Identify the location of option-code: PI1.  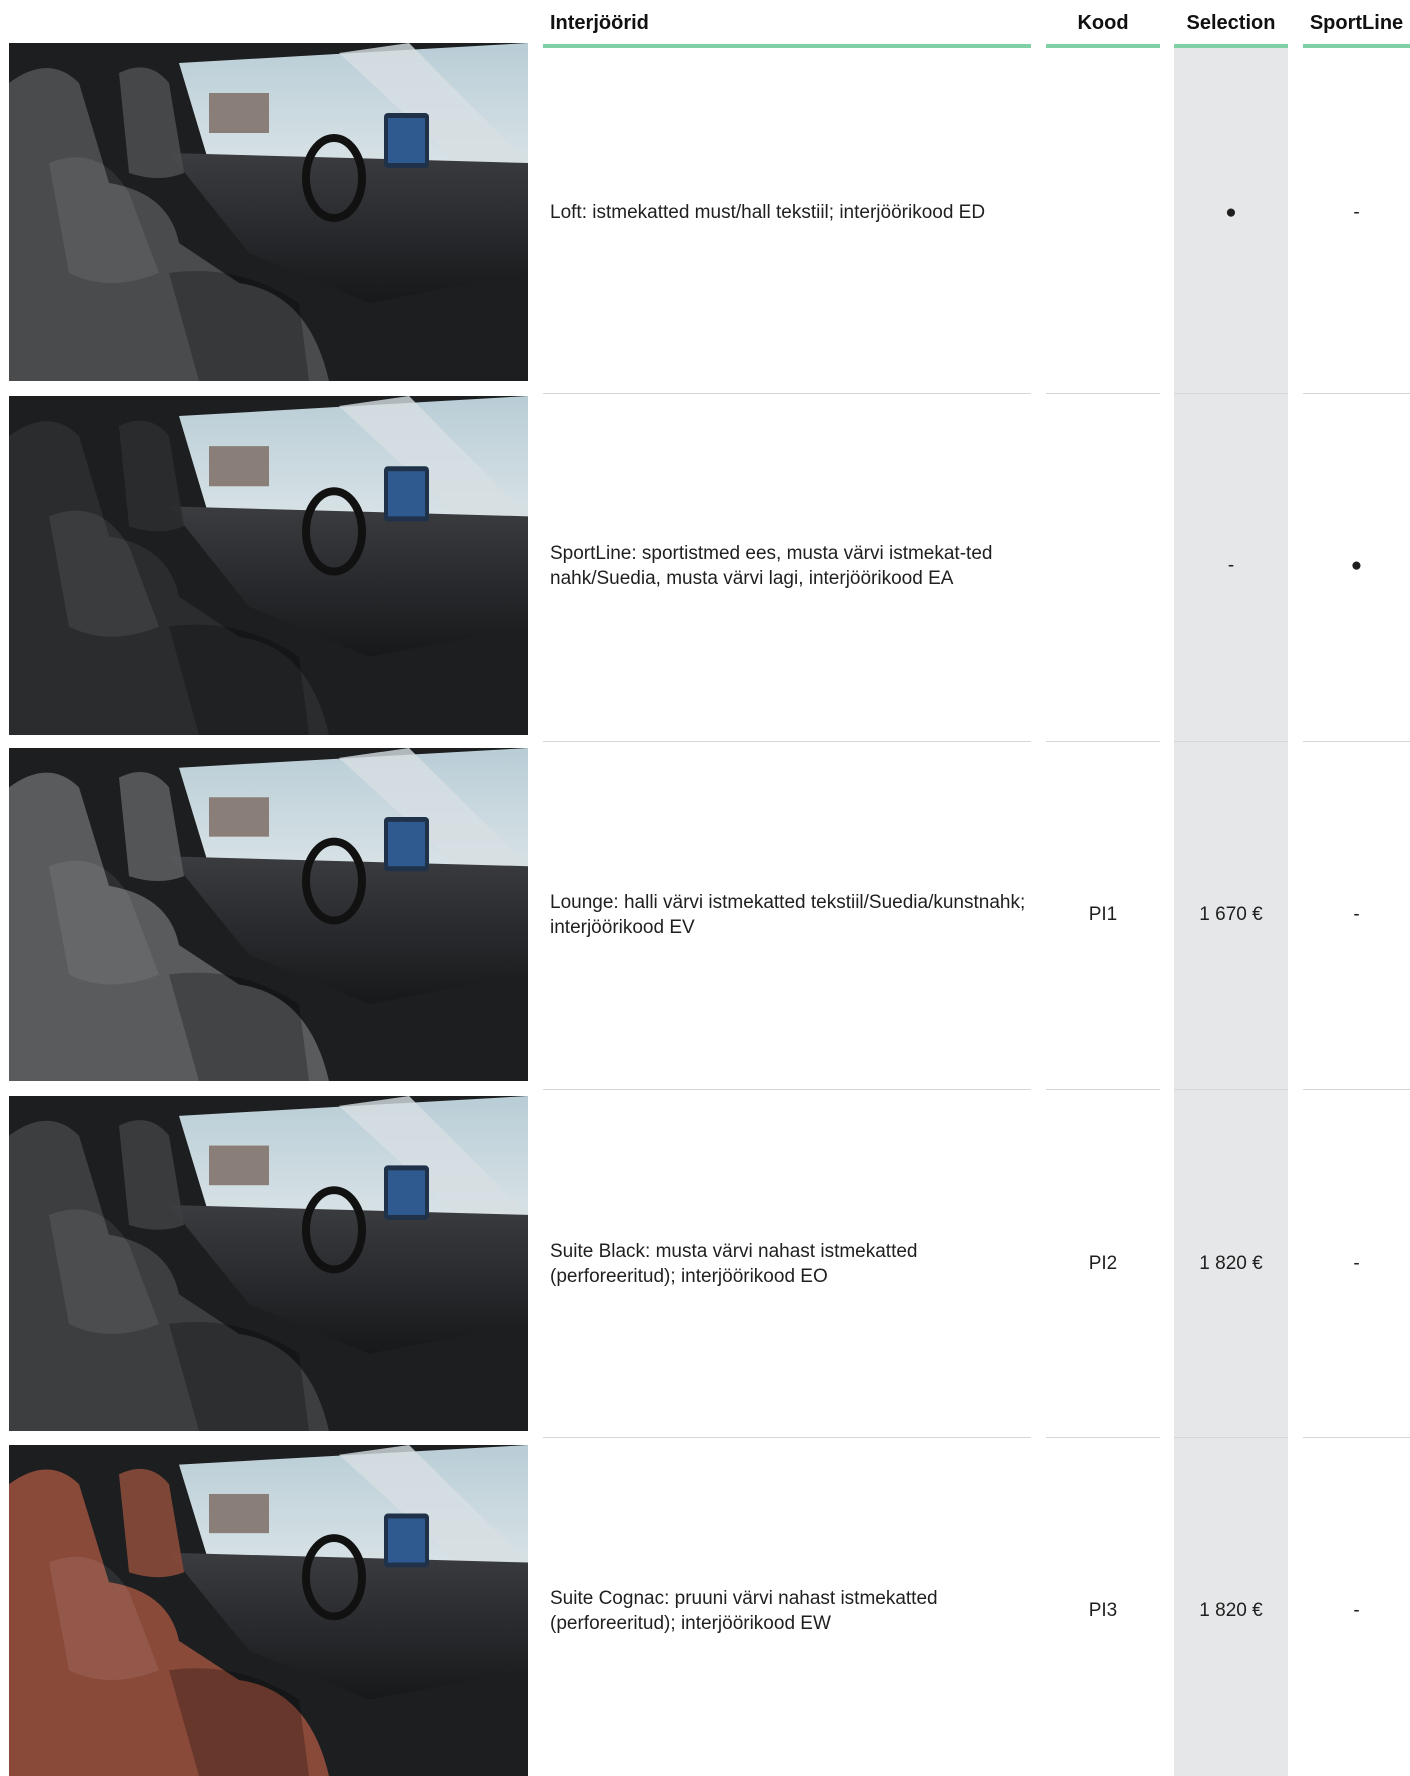
(1103, 914).